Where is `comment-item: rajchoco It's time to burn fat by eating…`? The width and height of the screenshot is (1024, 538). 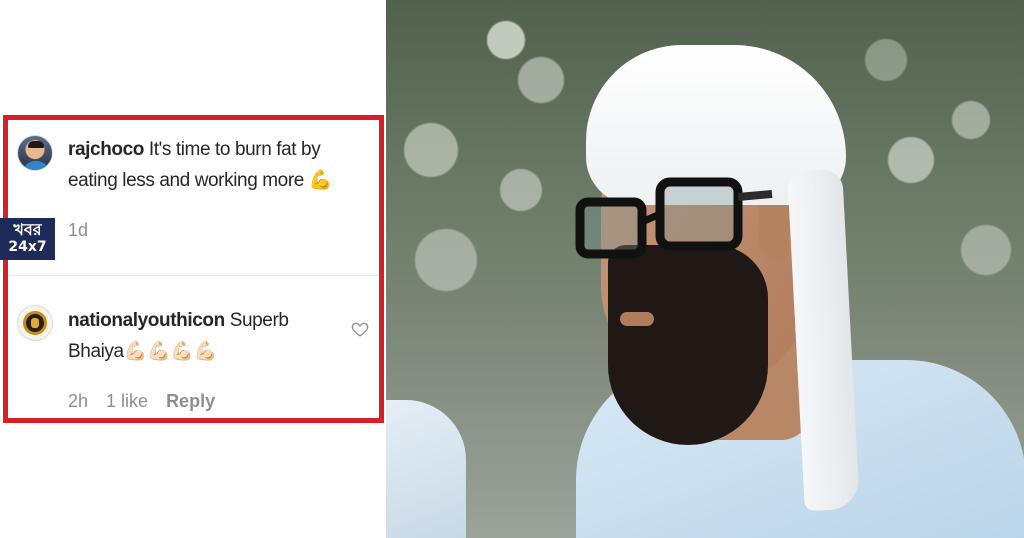 comment-item: rajchoco It's time to burn fat by eating… is located at coordinates (193, 197).